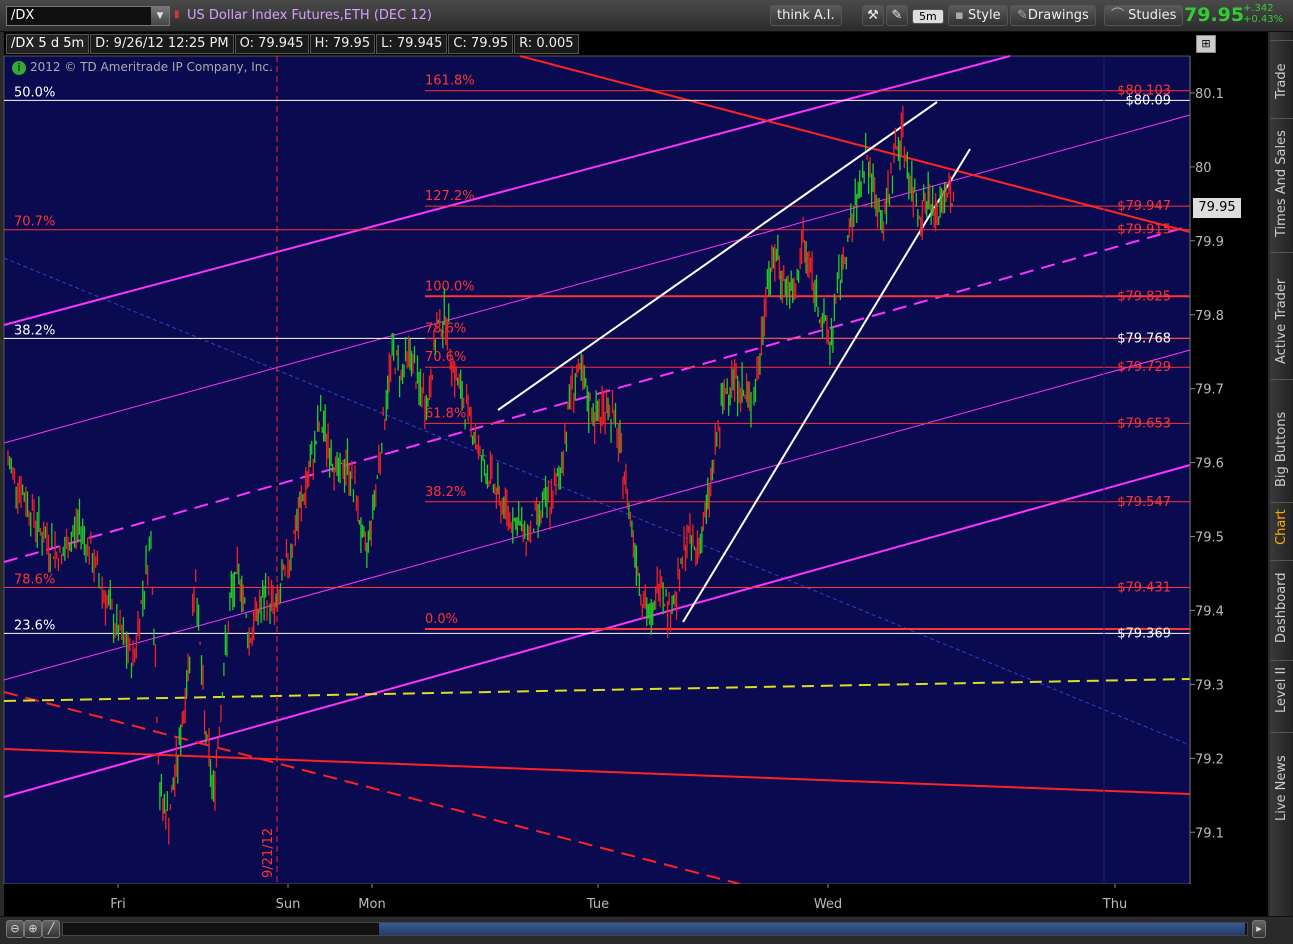  Describe the element at coordinates (445, 357) in the screenshot. I see `fib-mid-label: 70.6%` at that location.